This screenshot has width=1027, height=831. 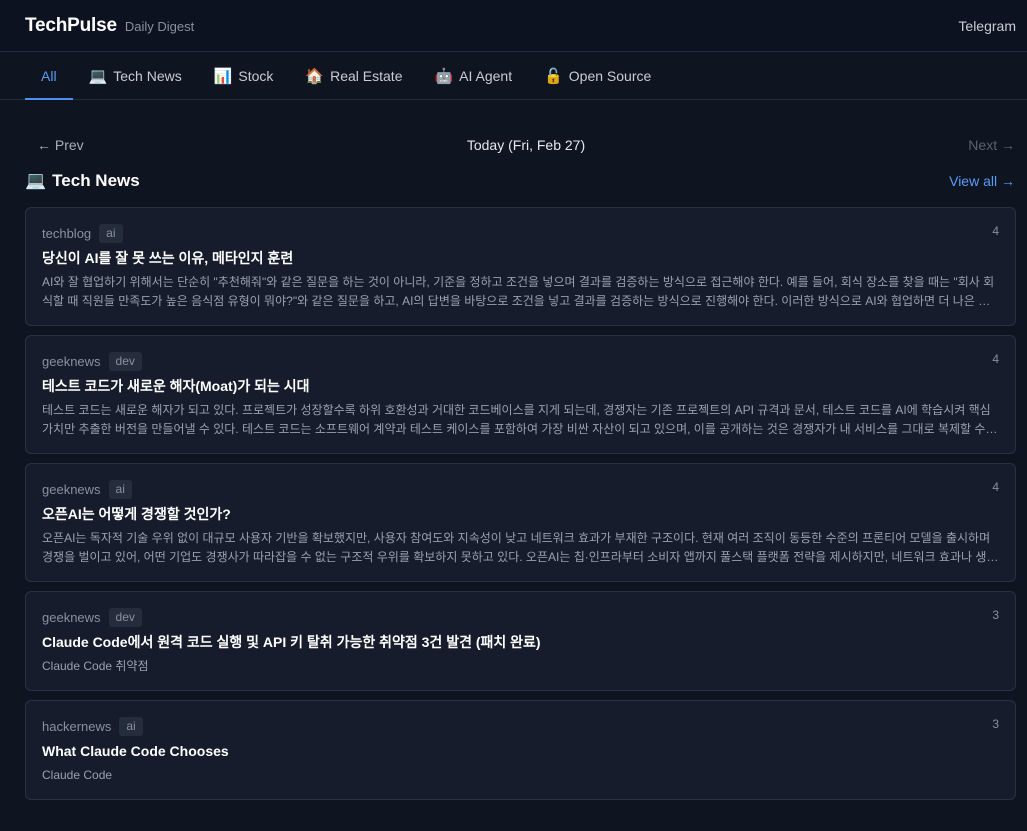 What do you see at coordinates (520, 489) in the screenshot?
I see `article-meta: geeknews ai` at bounding box center [520, 489].